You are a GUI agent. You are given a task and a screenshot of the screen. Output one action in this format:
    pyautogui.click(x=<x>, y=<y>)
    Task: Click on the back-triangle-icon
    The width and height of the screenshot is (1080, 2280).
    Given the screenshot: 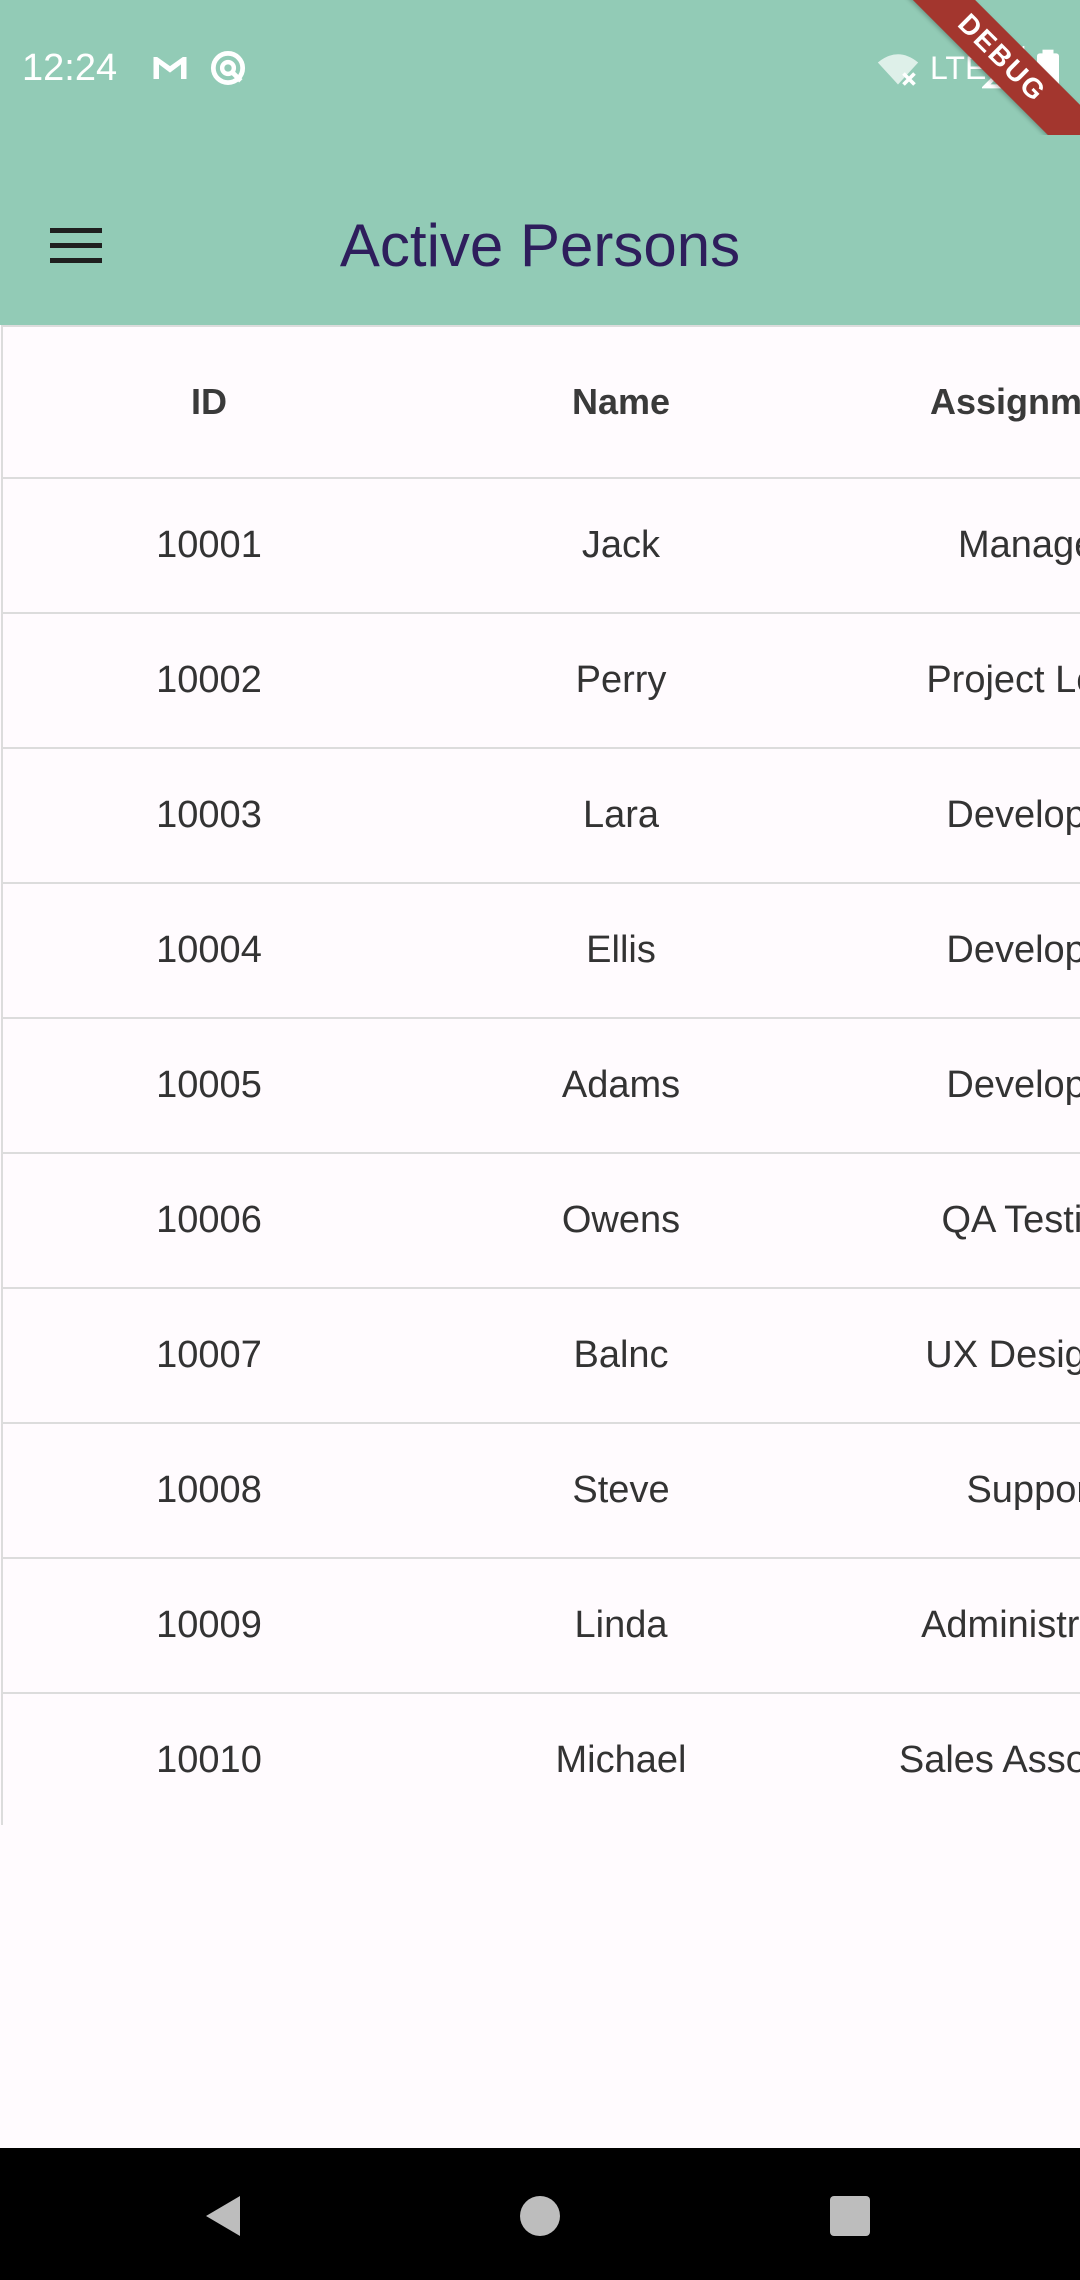 What is the action you would take?
    pyautogui.click(x=224, y=2216)
    